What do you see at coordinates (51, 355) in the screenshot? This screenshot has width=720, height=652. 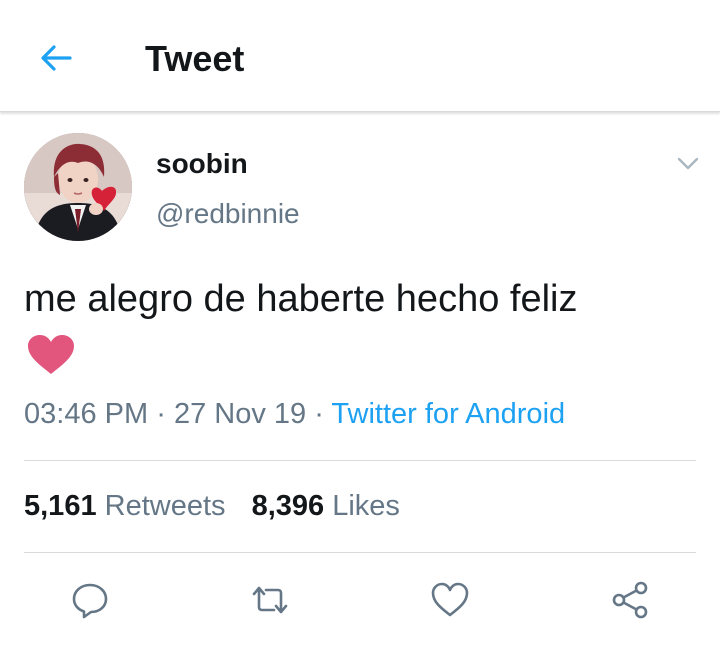 I see `heart-emoji-icon` at bounding box center [51, 355].